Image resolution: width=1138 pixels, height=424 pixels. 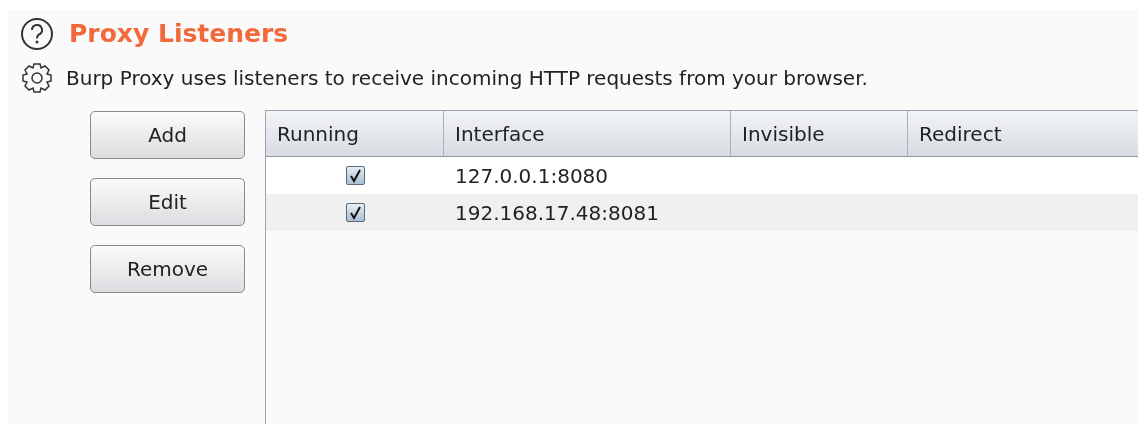 I want to click on table-cell-text: 127.0.0.1:8080, so click(x=531, y=176).